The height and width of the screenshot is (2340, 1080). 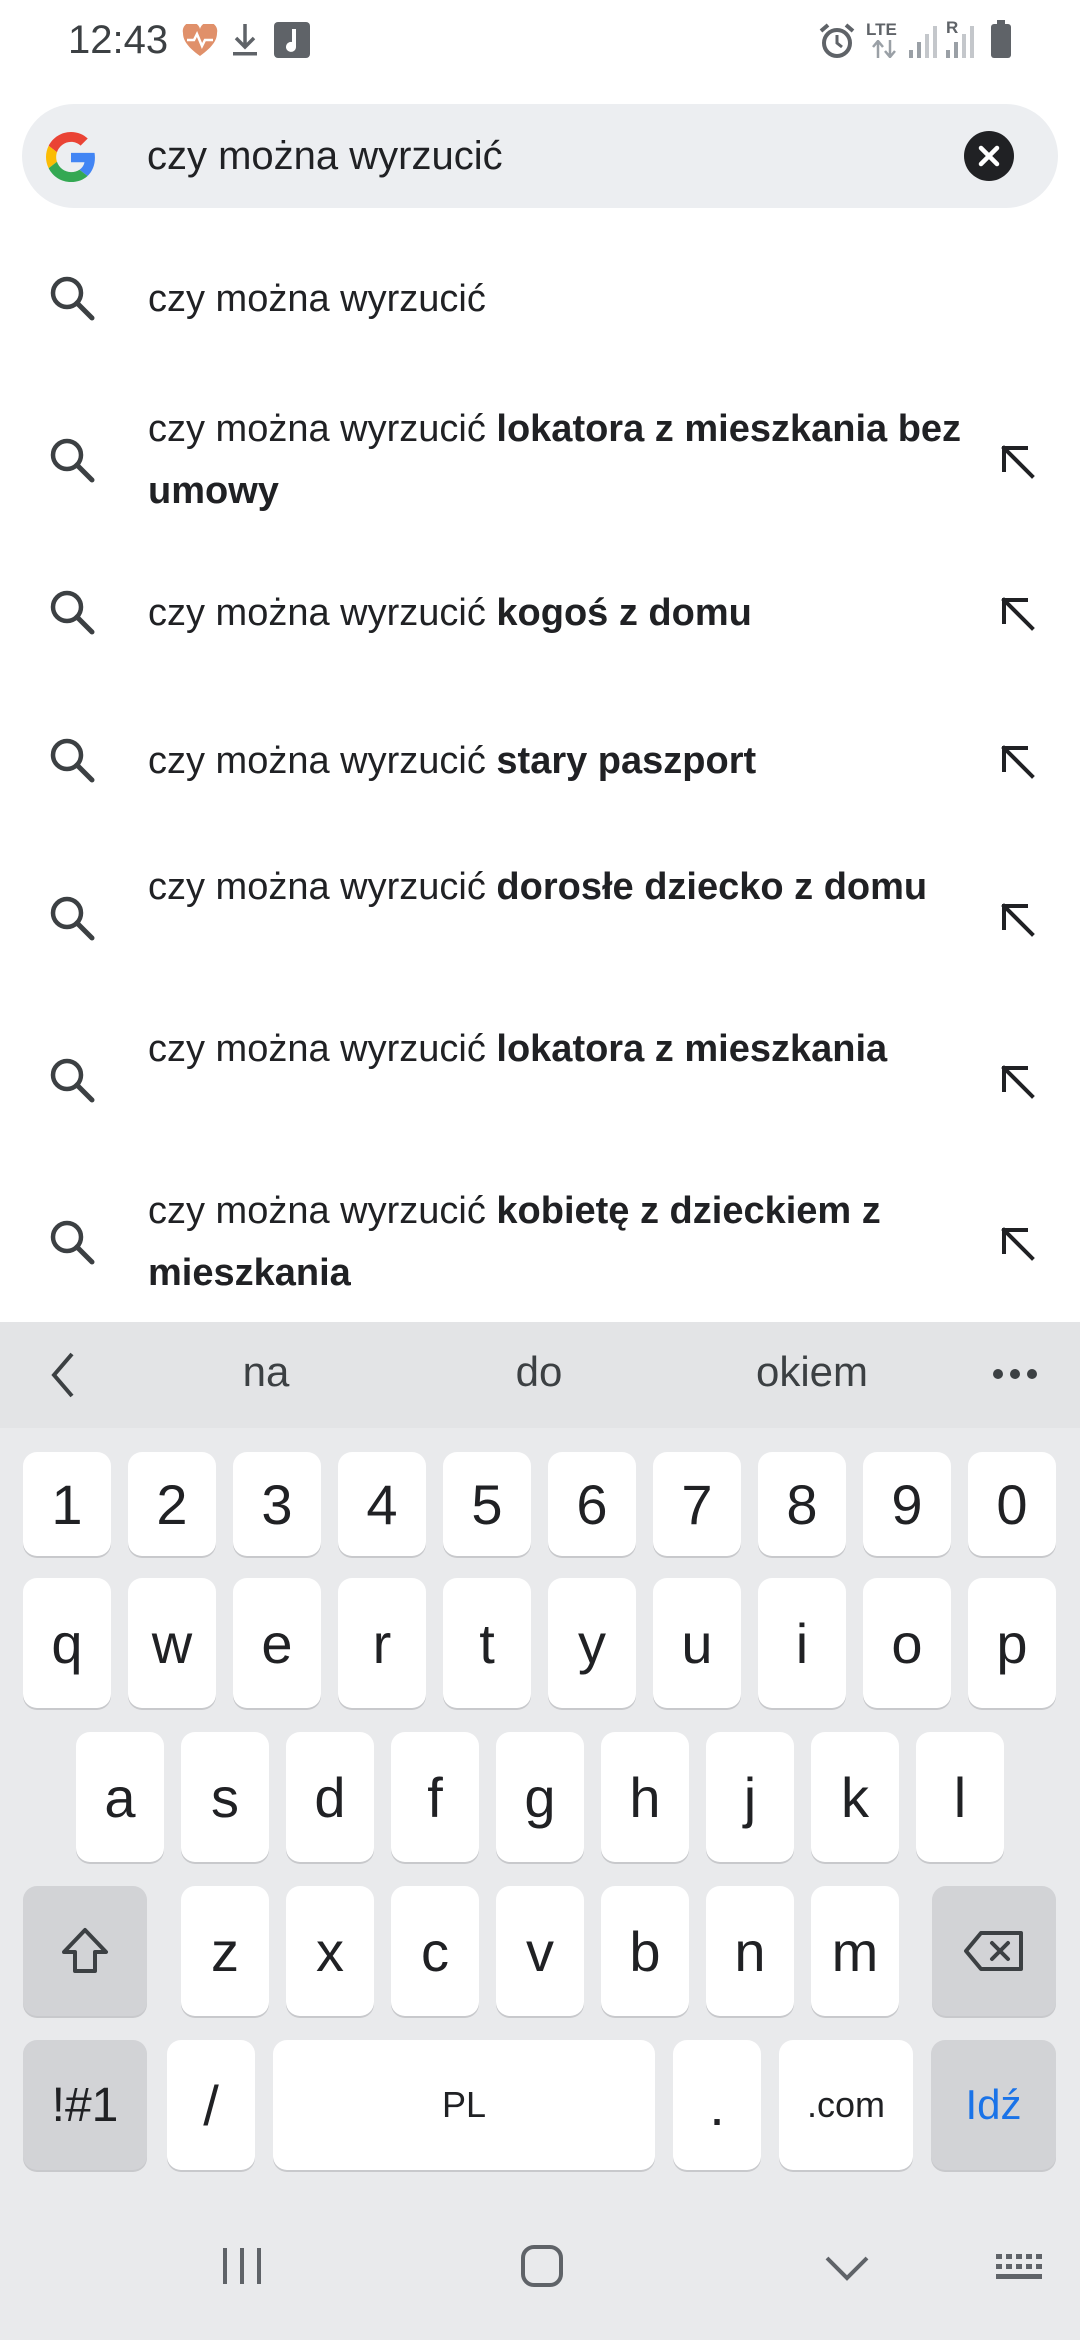 I want to click on go-key: Idź, so click(x=993, y=2105).